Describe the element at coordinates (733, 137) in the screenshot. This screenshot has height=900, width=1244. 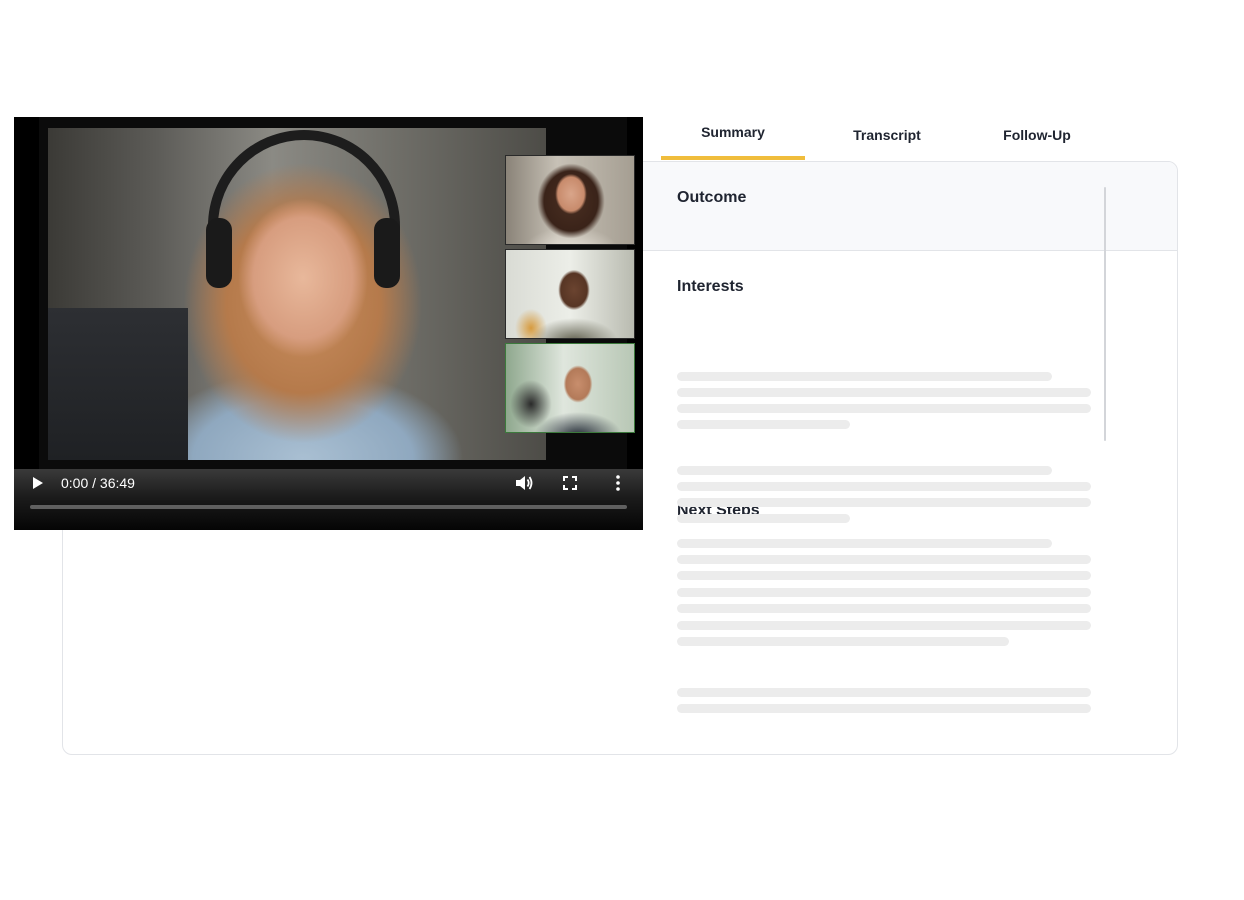
I see `tab-summary: Summary` at that location.